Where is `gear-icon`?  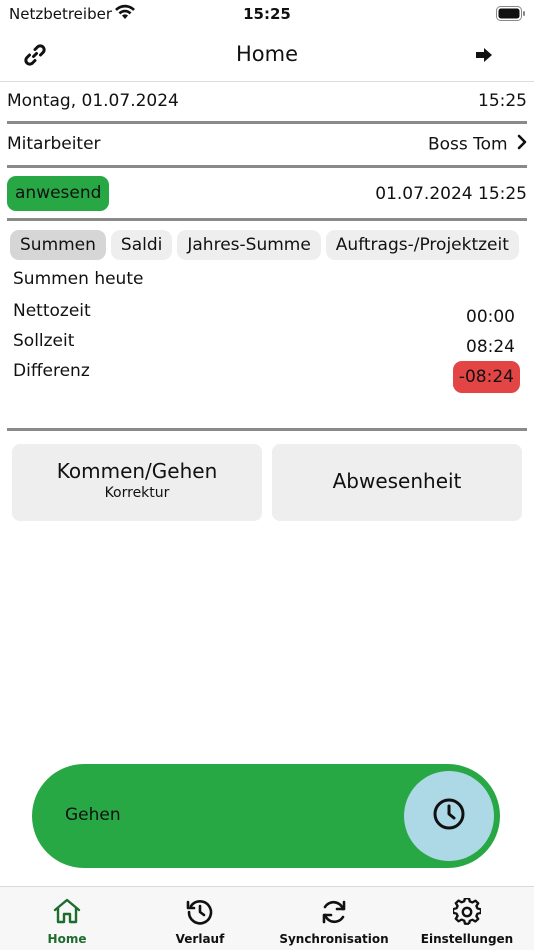 gear-icon is located at coordinates (467, 913).